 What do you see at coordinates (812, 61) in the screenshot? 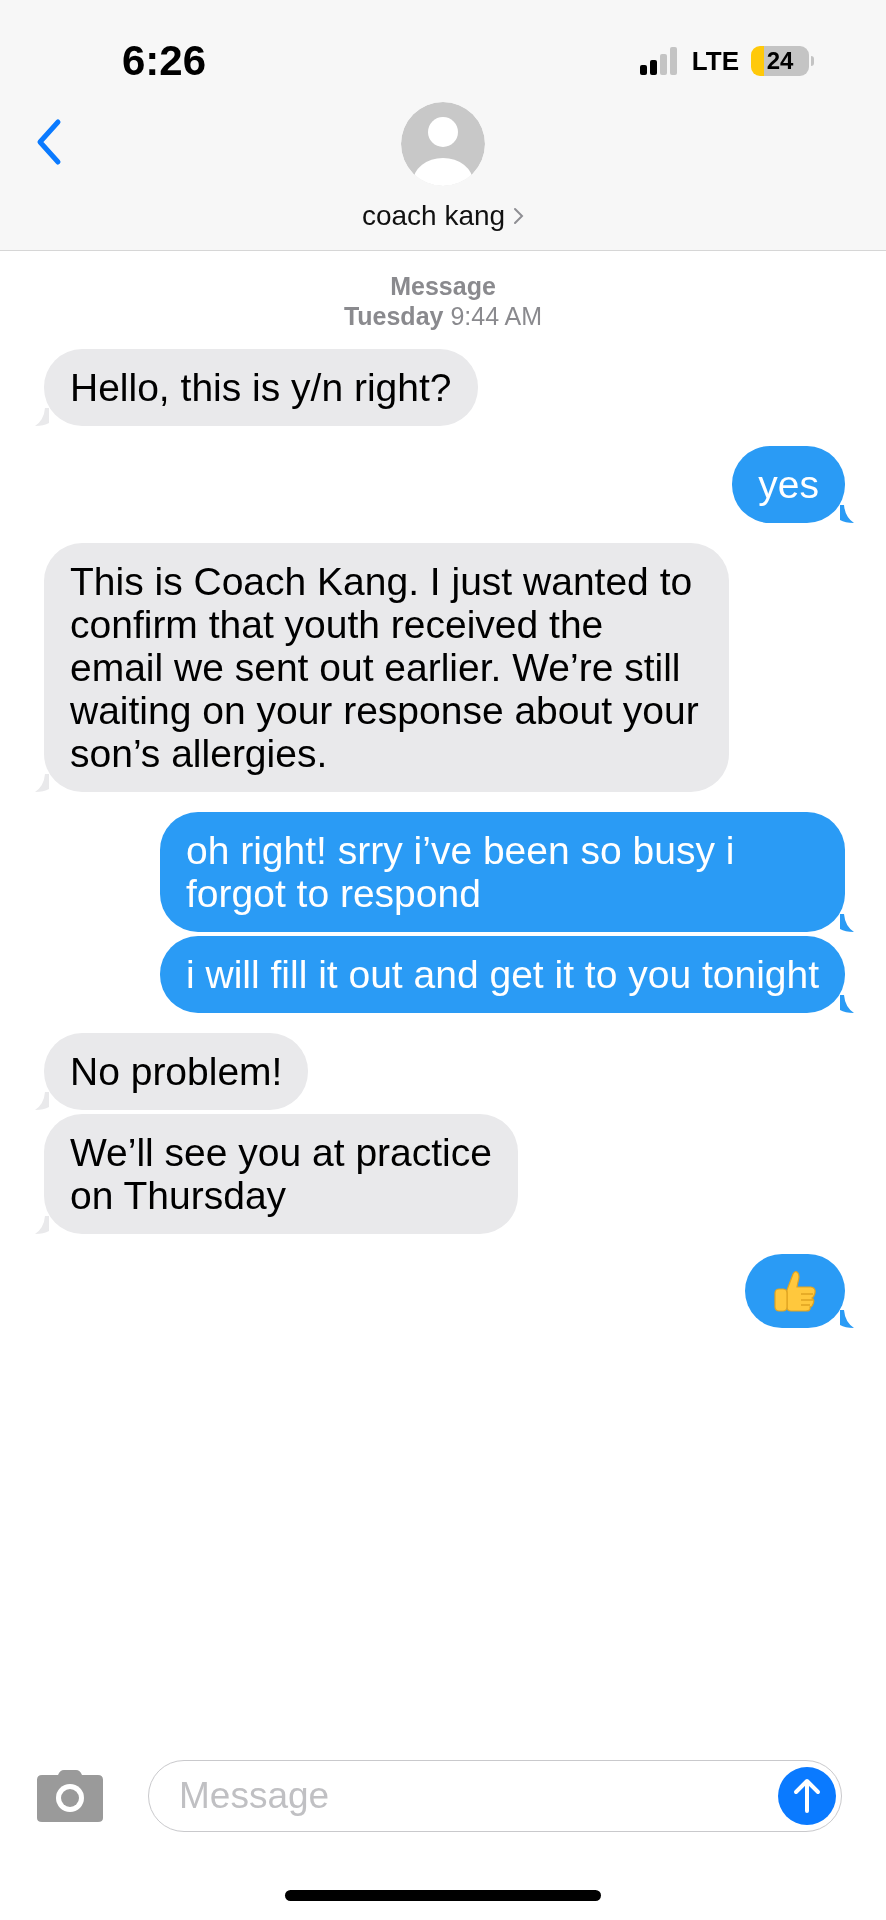
I see `battery-tip-icon` at bounding box center [812, 61].